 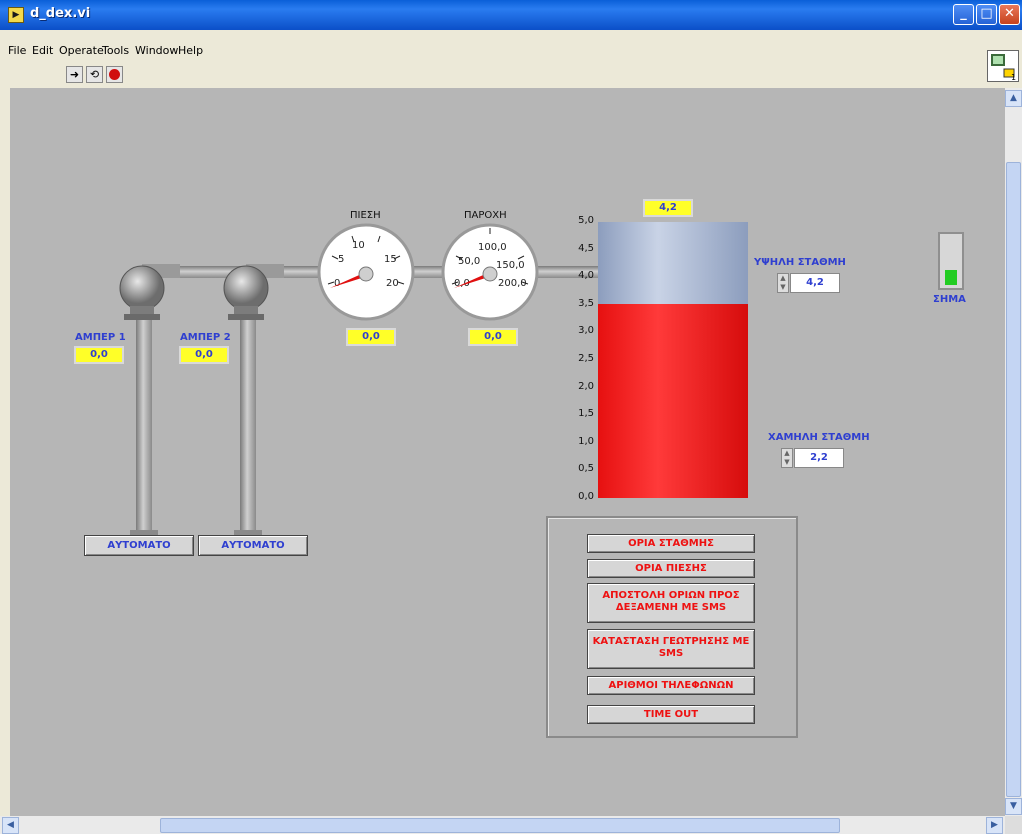 What do you see at coordinates (156, 50) in the screenshot?
I see `menu-window: Window` at bounding box center [156, 50].